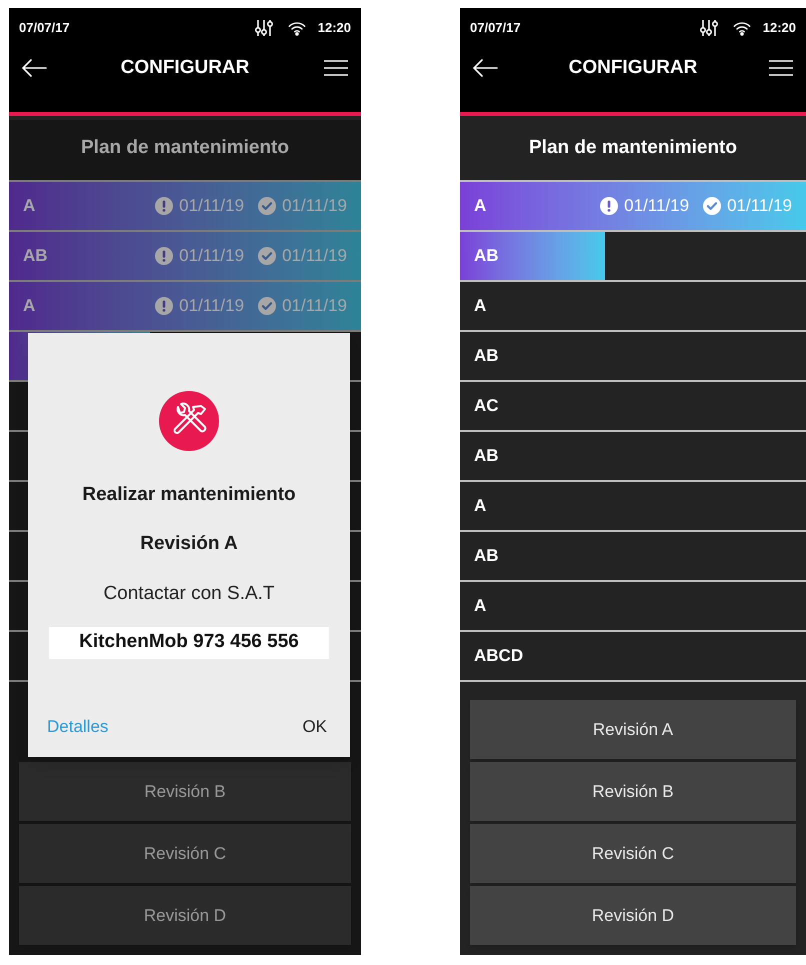 This screenshot has width=806, height=965. I want to click on dialog-title: Realizar mantenimiento, so click(189, 495).